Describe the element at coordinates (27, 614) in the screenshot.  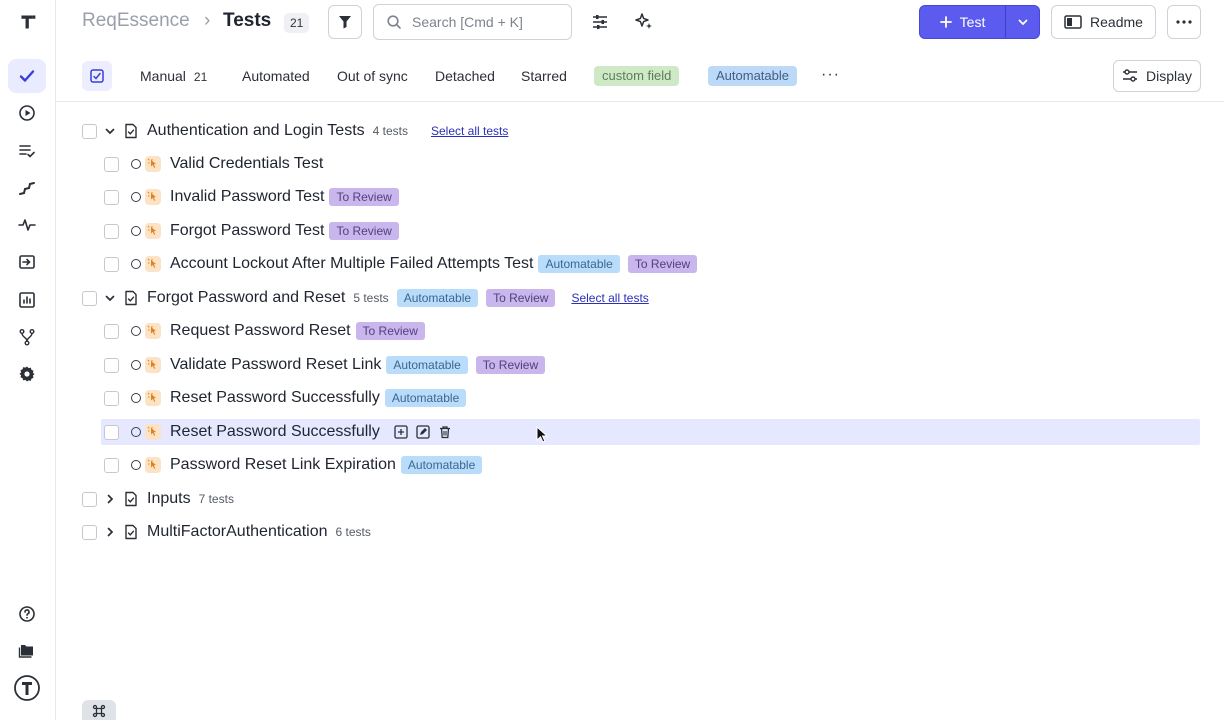
I see `help-icon` at that location.